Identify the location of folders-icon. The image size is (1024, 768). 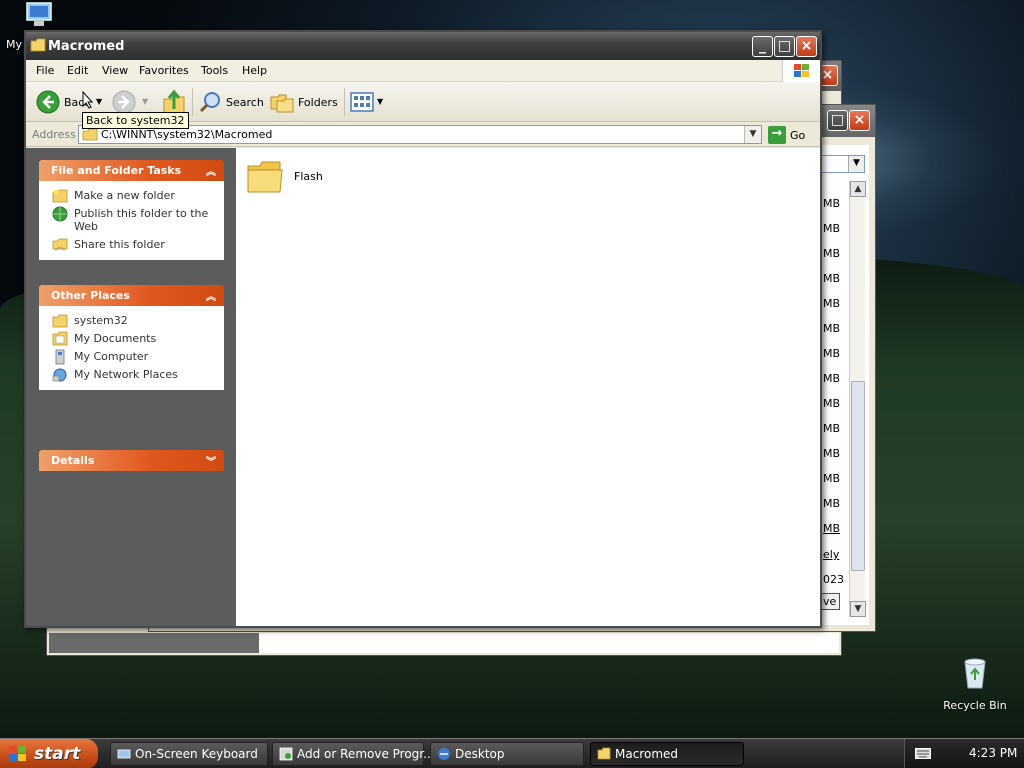
(282, 103).